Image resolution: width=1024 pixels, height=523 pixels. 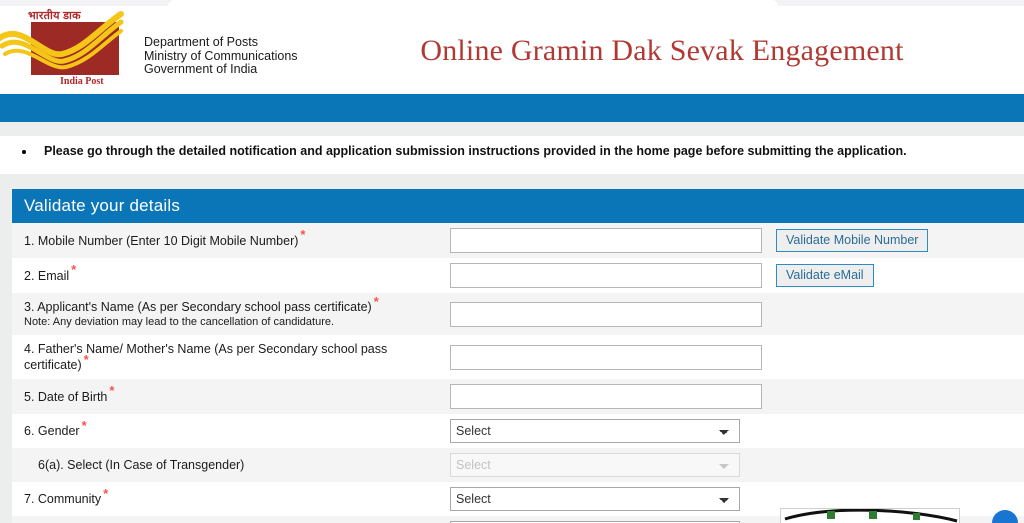 I want to click on form-row-action-cell: Validate eMail, so click(x=896, y=275).